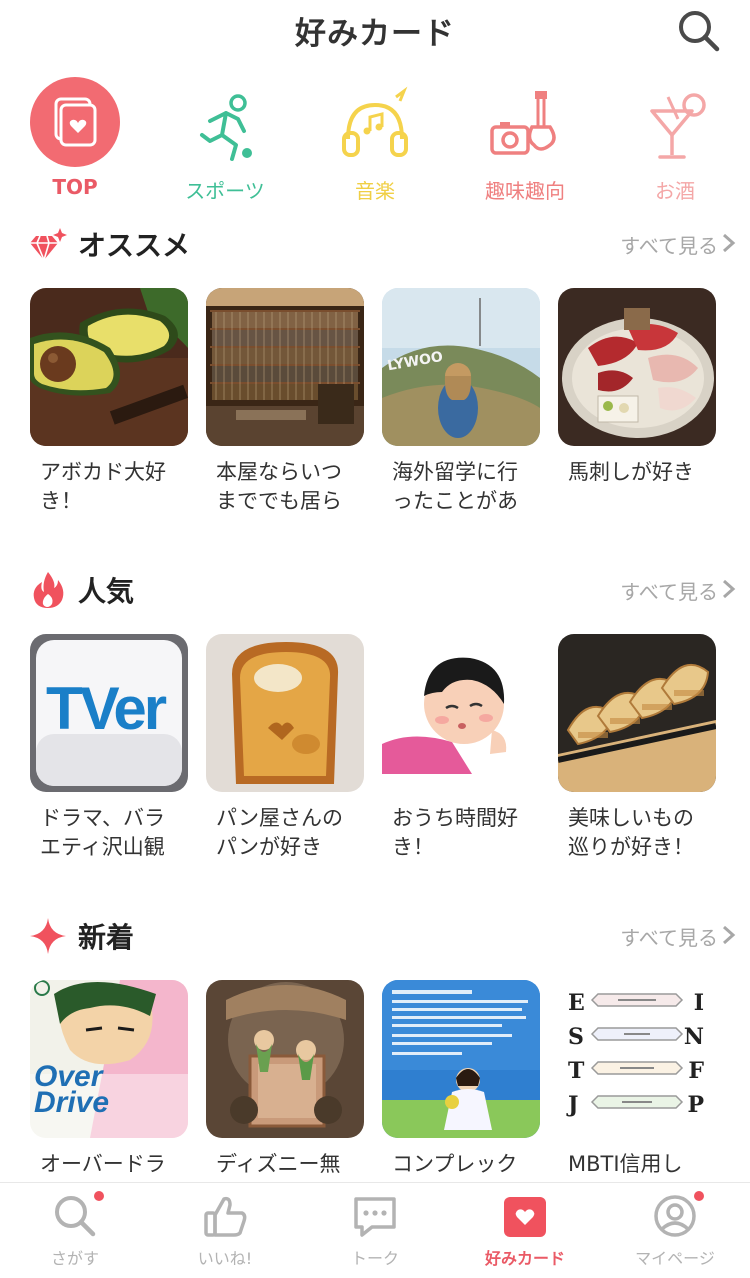  What do you see at coordinates (576, 1037) in the screenshot?
I see `mbti-letter: S` at bounding box center [576, 1037].